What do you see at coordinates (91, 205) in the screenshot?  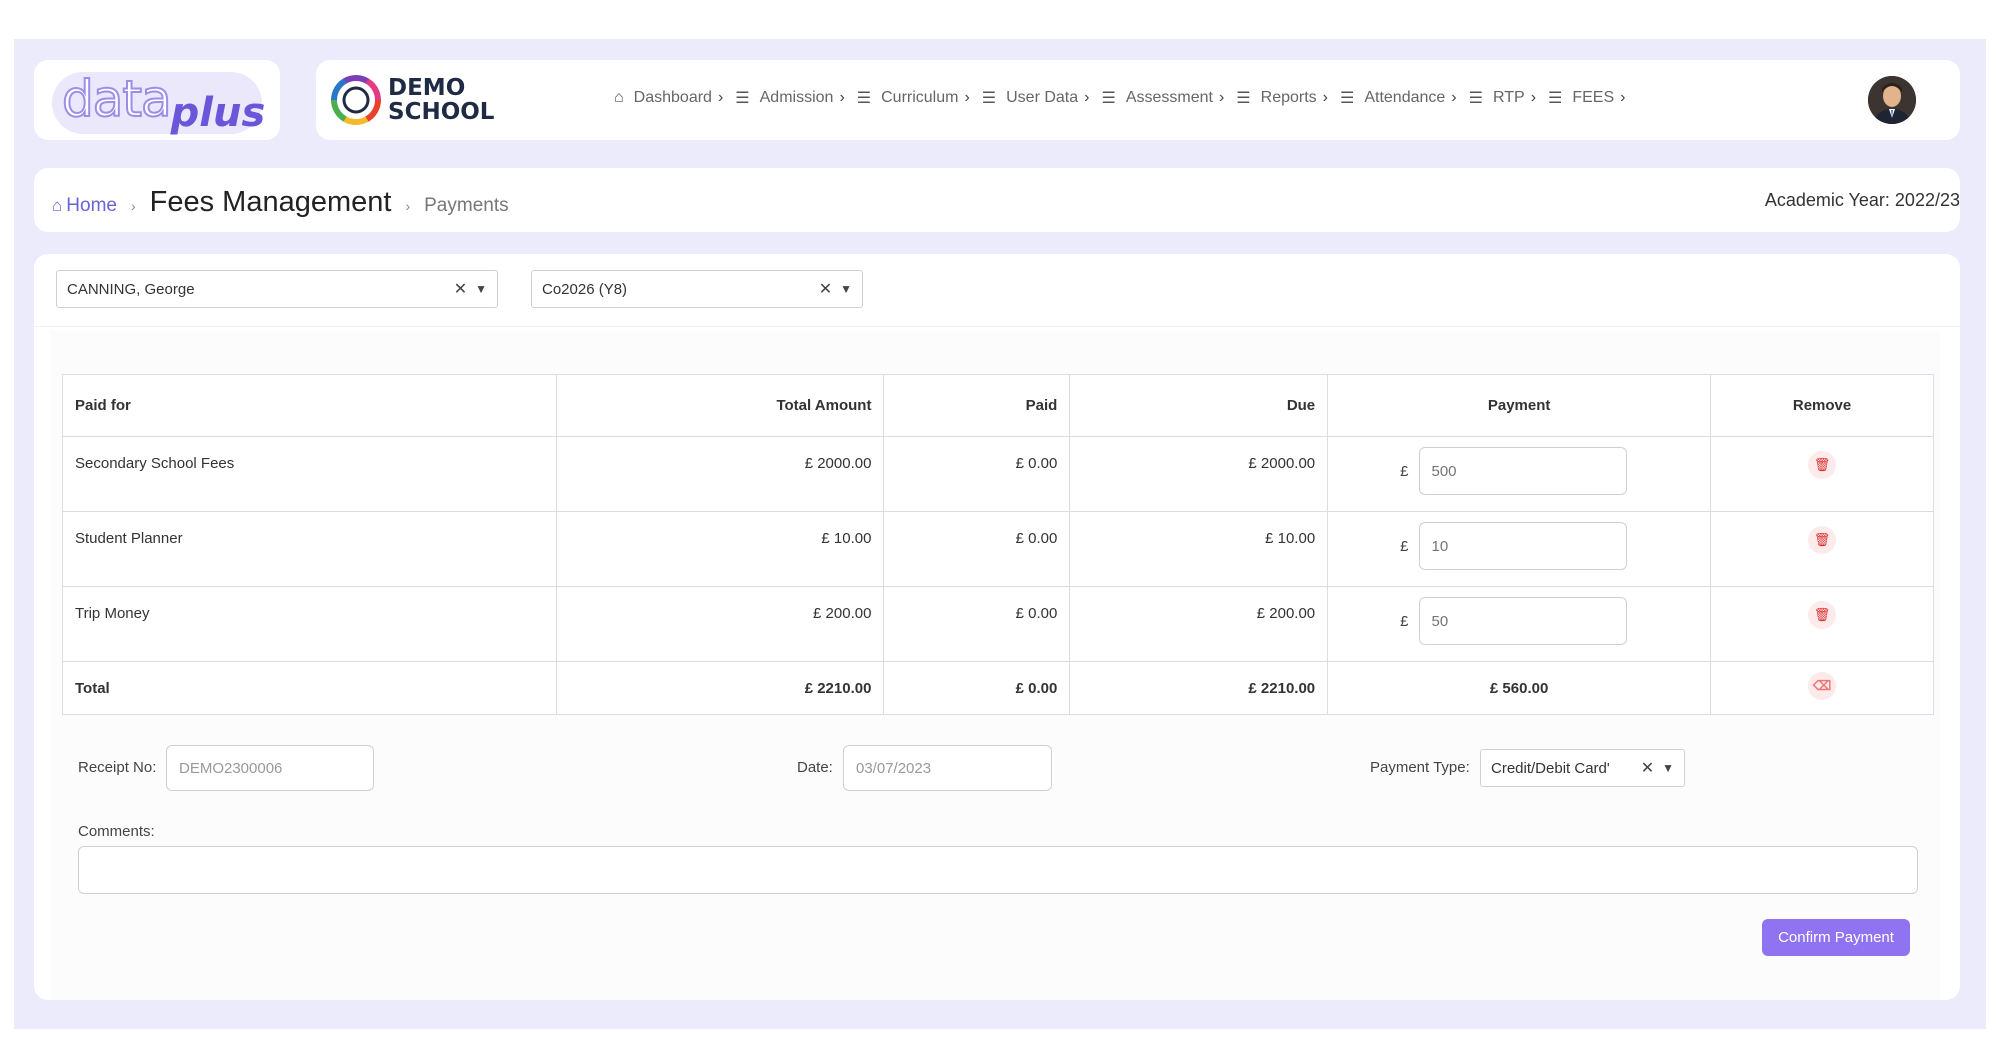 I see `breadcrumb-home-label: Home` at bounding box center [91, 205].